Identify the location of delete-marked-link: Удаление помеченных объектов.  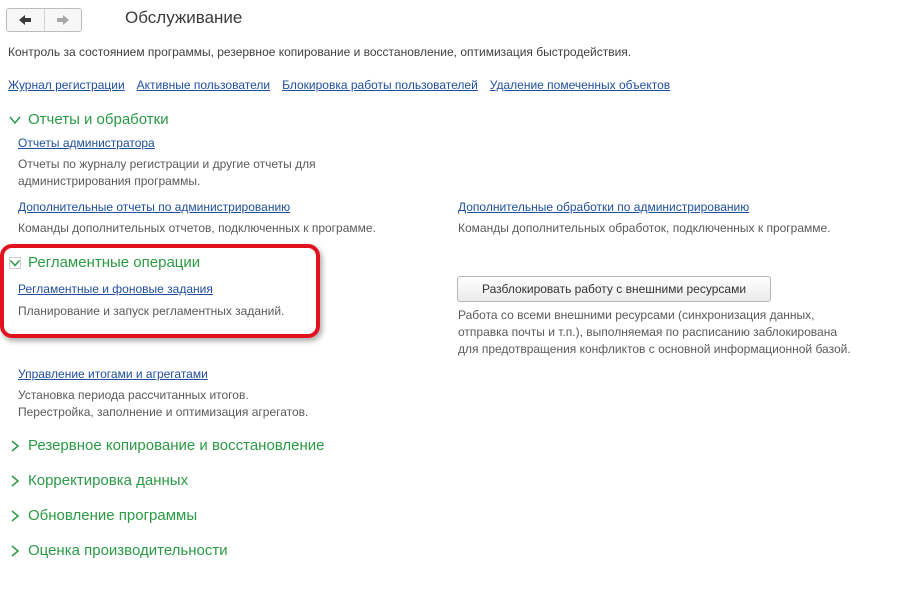
(580, 85).